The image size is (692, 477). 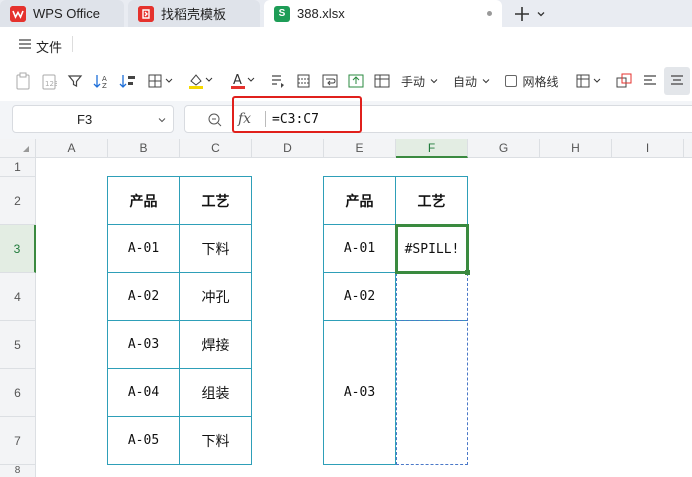 What do you see at coordinates (282, 13) in the screenshot?
I see `spreadsheet-icon: S` at bounding box center [282, 13].